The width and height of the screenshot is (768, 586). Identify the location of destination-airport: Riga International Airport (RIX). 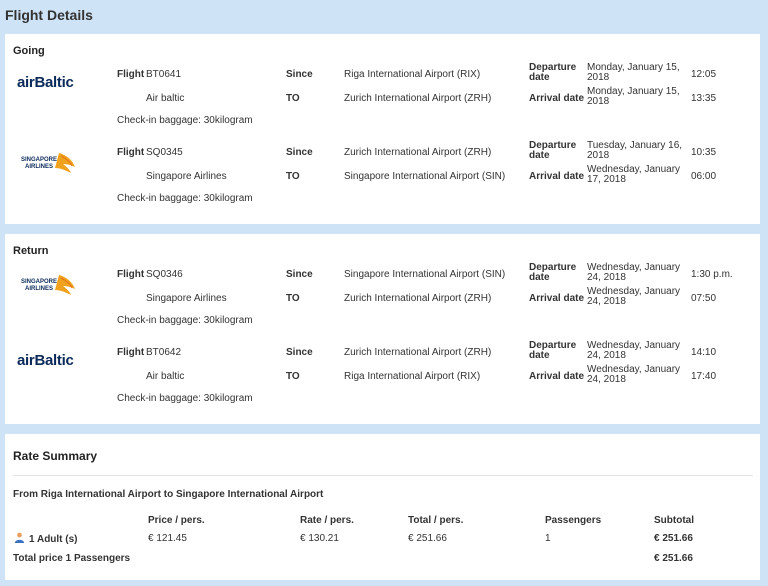
(412, 376).